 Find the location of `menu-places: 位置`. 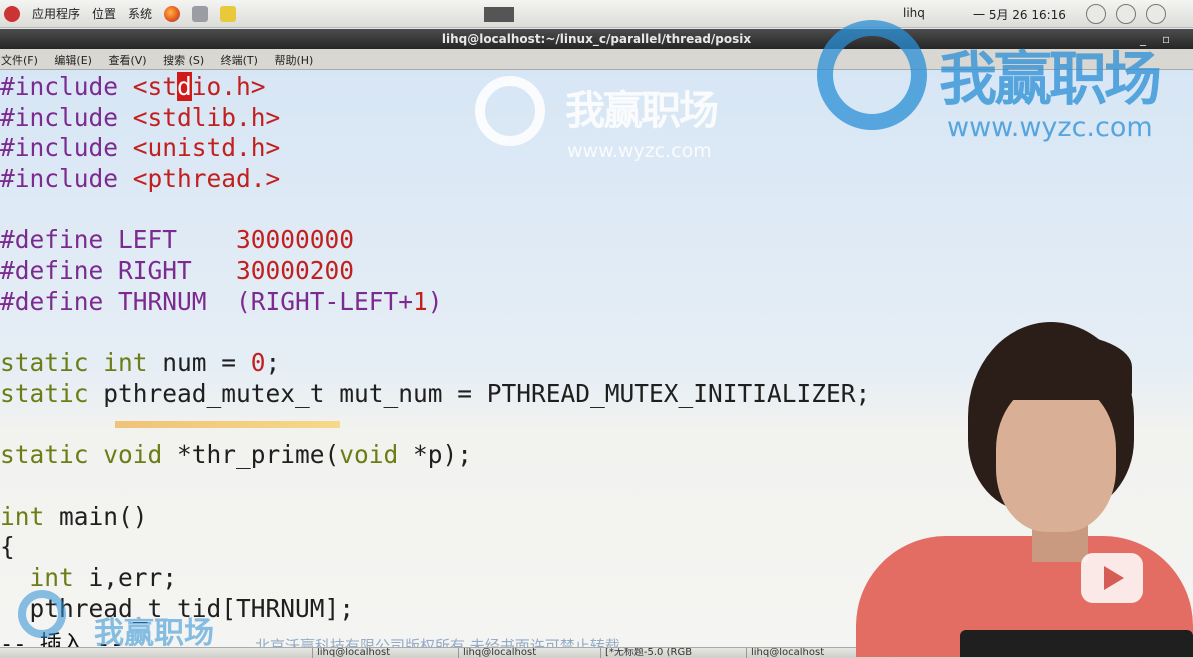

menu-places: 位置 is located at coordinates (104, 13).